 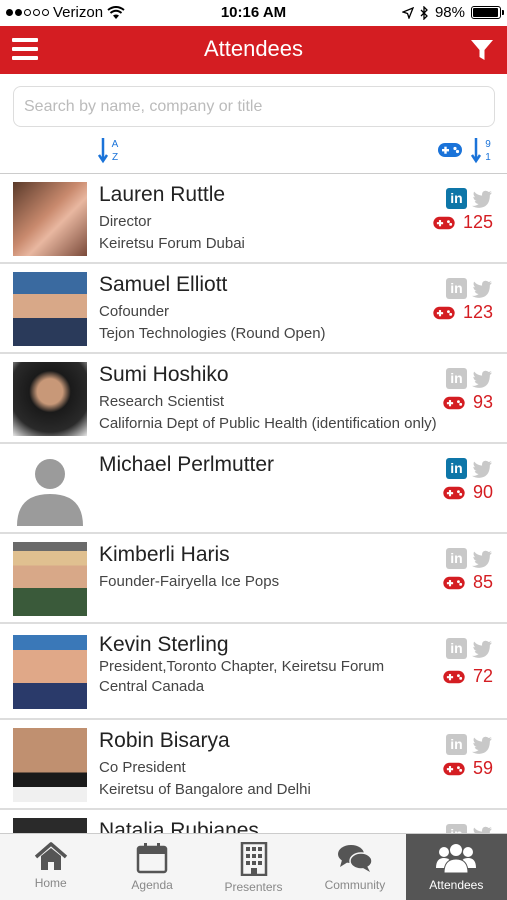 I want to click on attendee-title: Cofounder, so click(x=134, y=311).